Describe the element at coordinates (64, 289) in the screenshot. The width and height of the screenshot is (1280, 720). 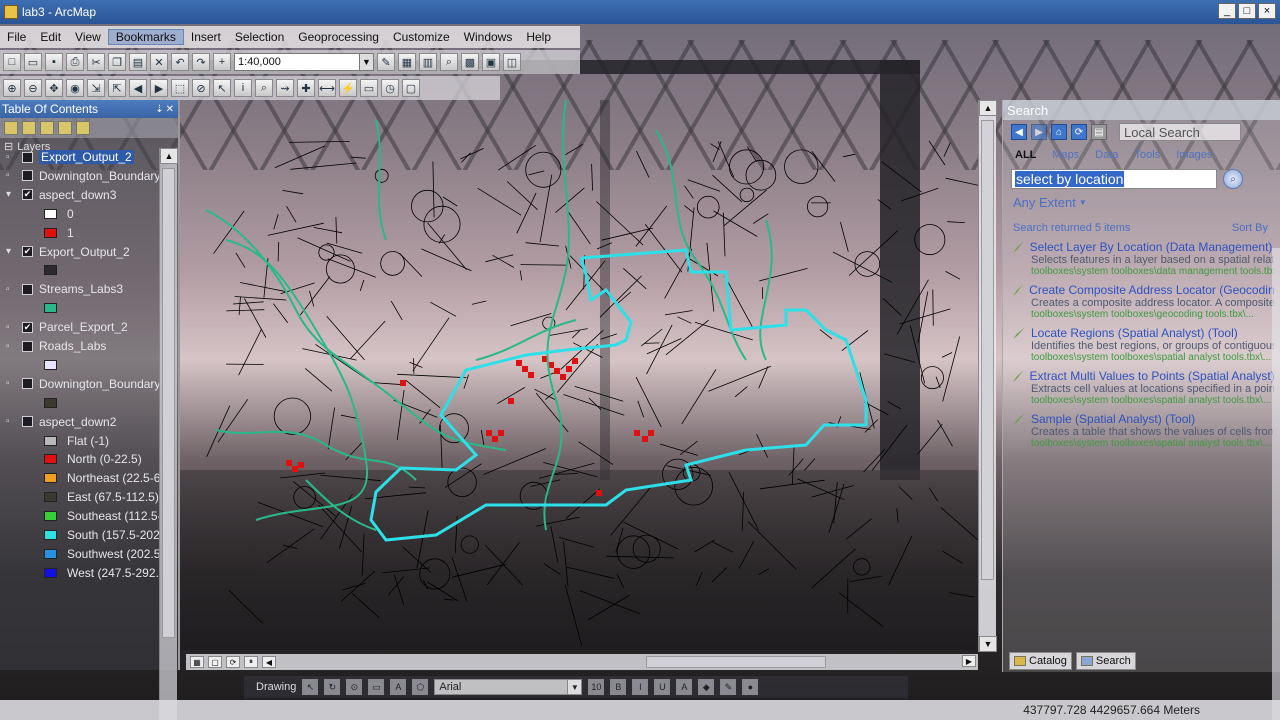
I see `toc-layer: ▫ Streams_Labs3` at that location.